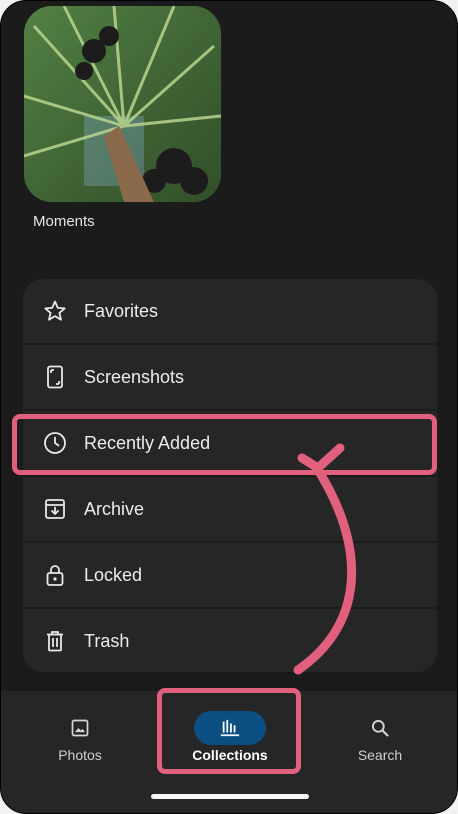  What do you see at coordinates (80, 728) in the screenshot?
I see `image-icon` at bounding box center [80, 728].